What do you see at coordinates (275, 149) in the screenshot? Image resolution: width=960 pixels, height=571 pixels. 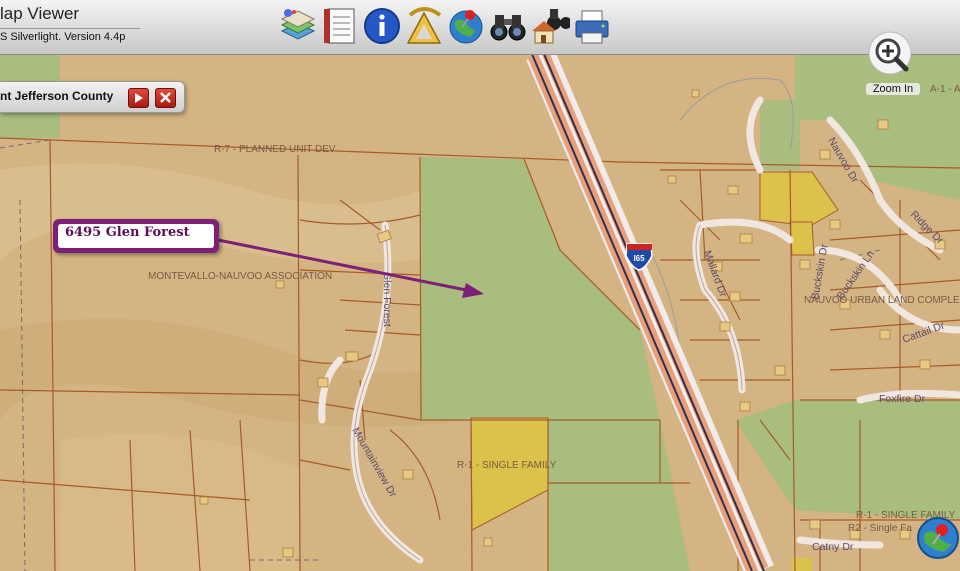 I see `zoning-label-pud: R-7 - PLANNED UNIT DEV` at bounding box center [275, 149].